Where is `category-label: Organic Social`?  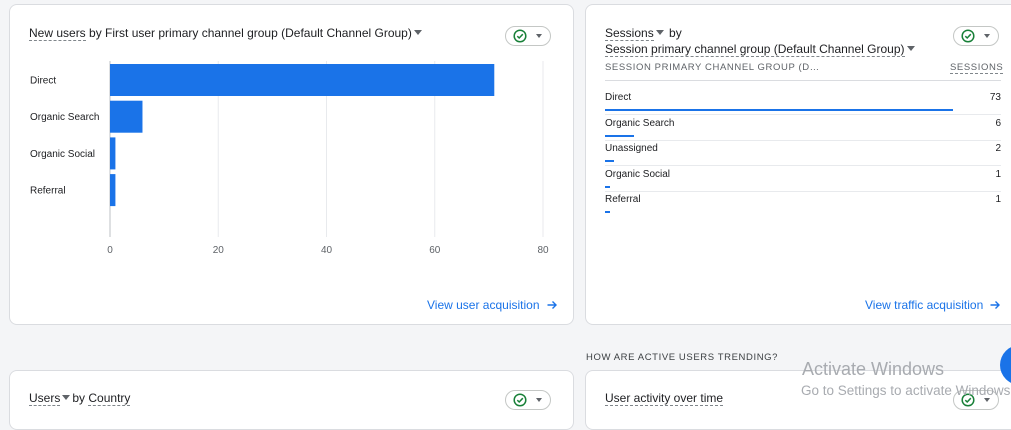
category-label: Organic Social is located at coordinates (62, 154).